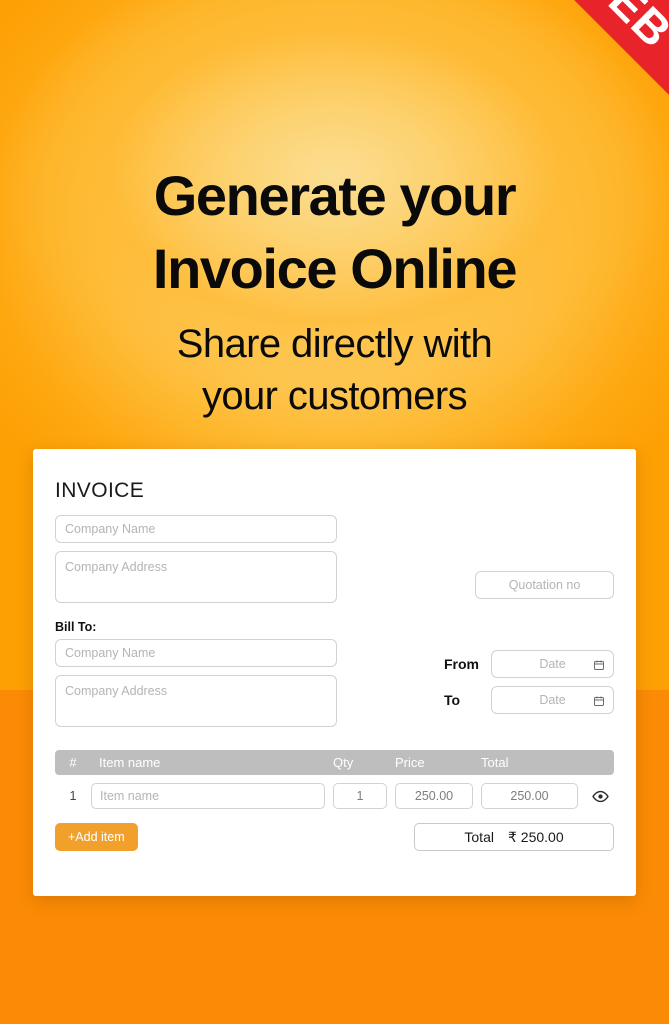 The image size is (669, 1024). Describe the element at coordinates (479, 837) in the screenshot. I see `grand-total-label: Total` at that location.